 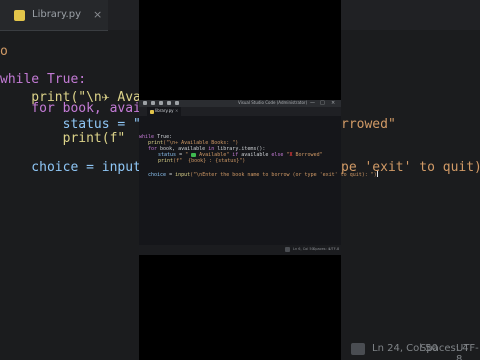 I want to click on code-line: print(f" {book} : {status}"), so click(x=202, y=161).